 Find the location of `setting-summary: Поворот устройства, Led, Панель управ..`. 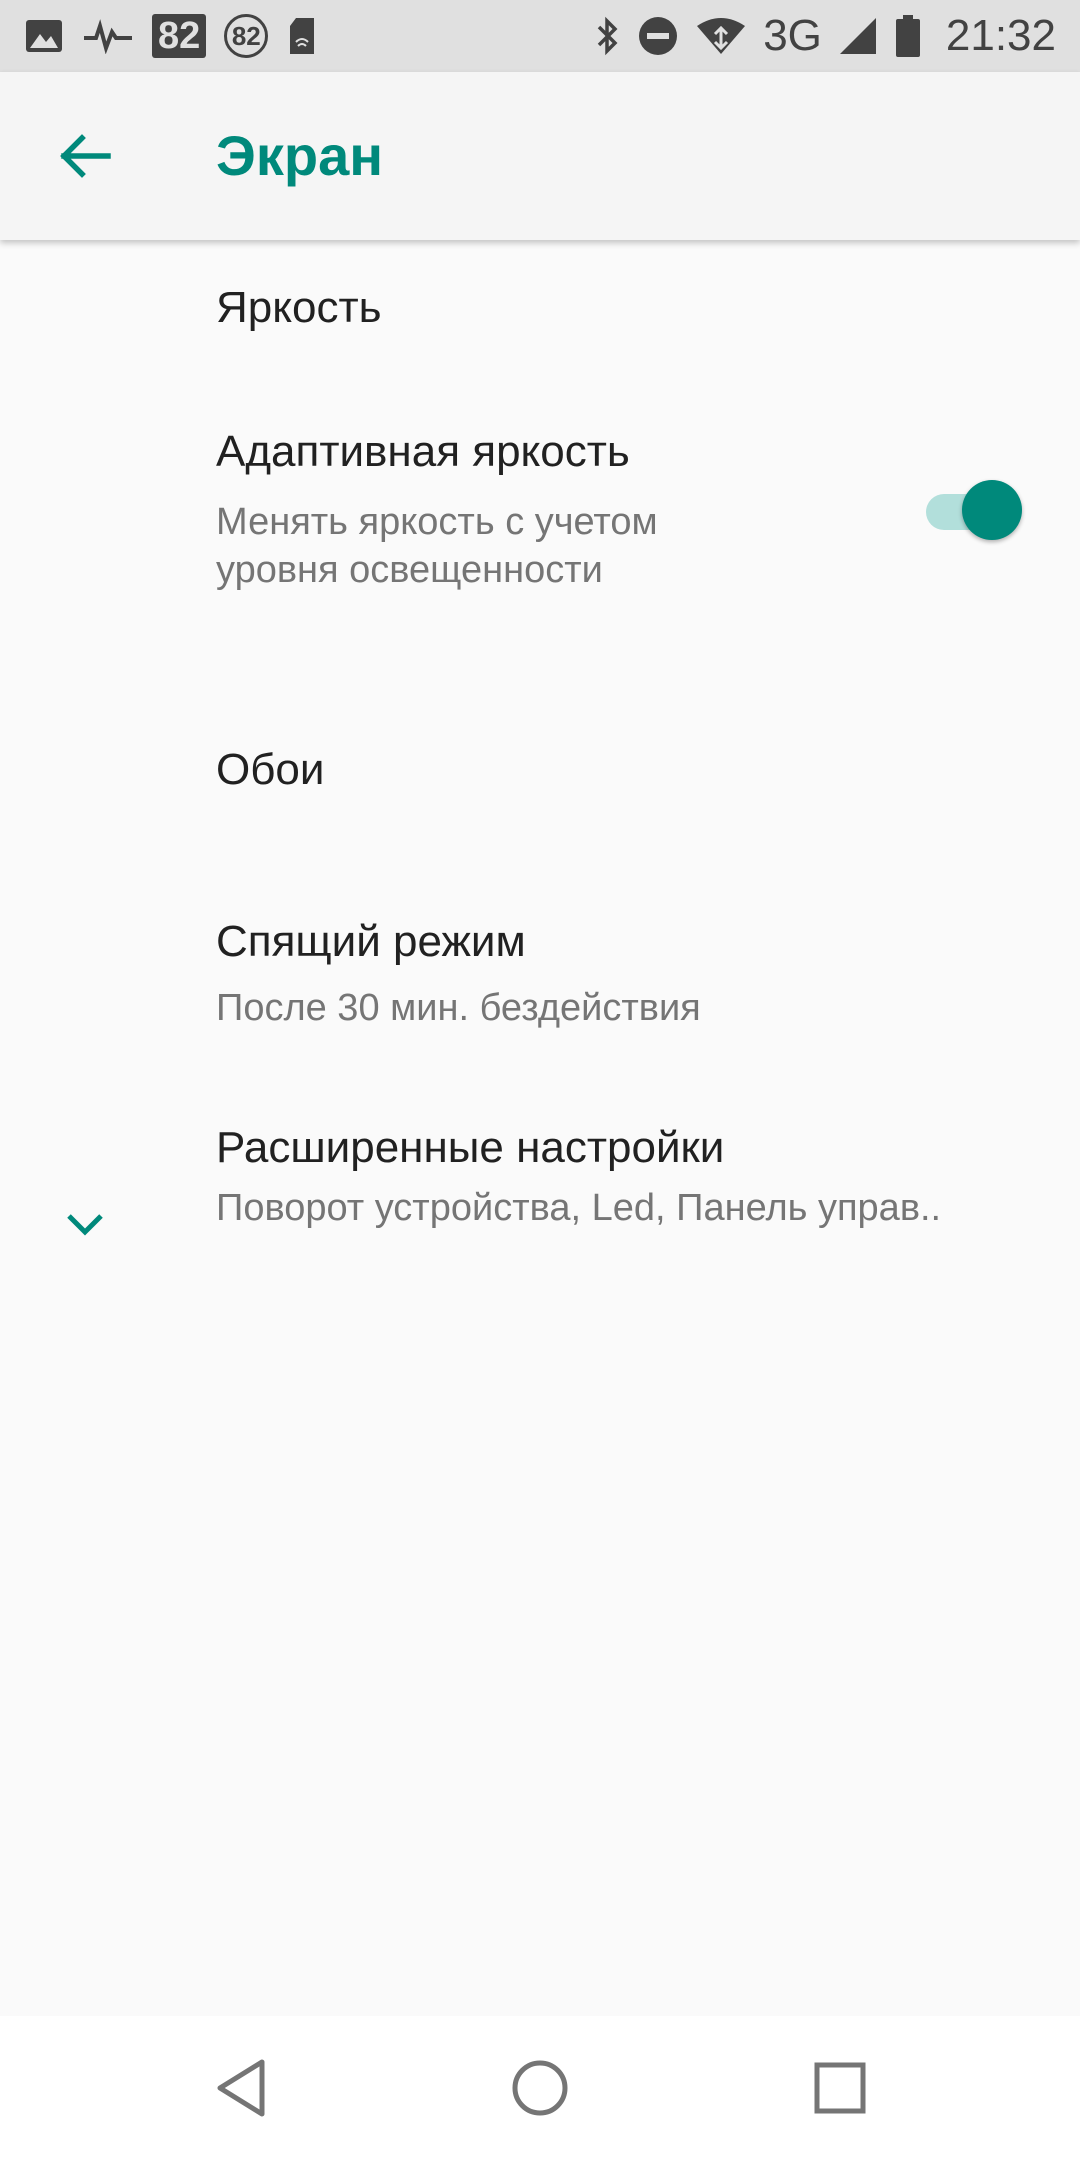

setting-summary: Поворот устройства, Led, Панель управ.. is located at coordinates (579, 1208).